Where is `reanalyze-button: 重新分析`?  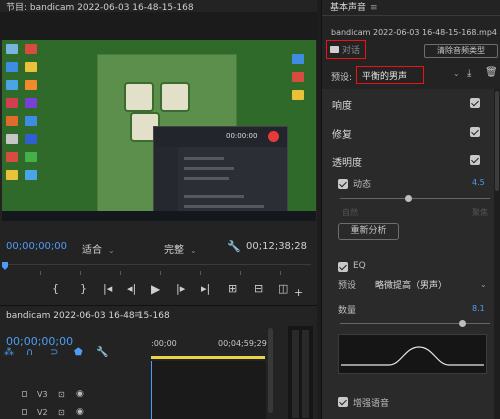
reanalyze-button: 重新分析 is located at coordinates (368, 231).